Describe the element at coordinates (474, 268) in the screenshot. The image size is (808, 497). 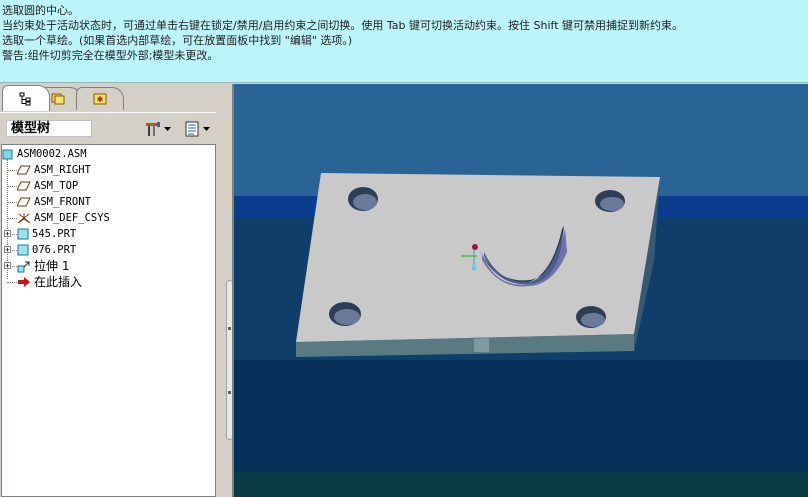
I see `sketch-origin-point` at that location.